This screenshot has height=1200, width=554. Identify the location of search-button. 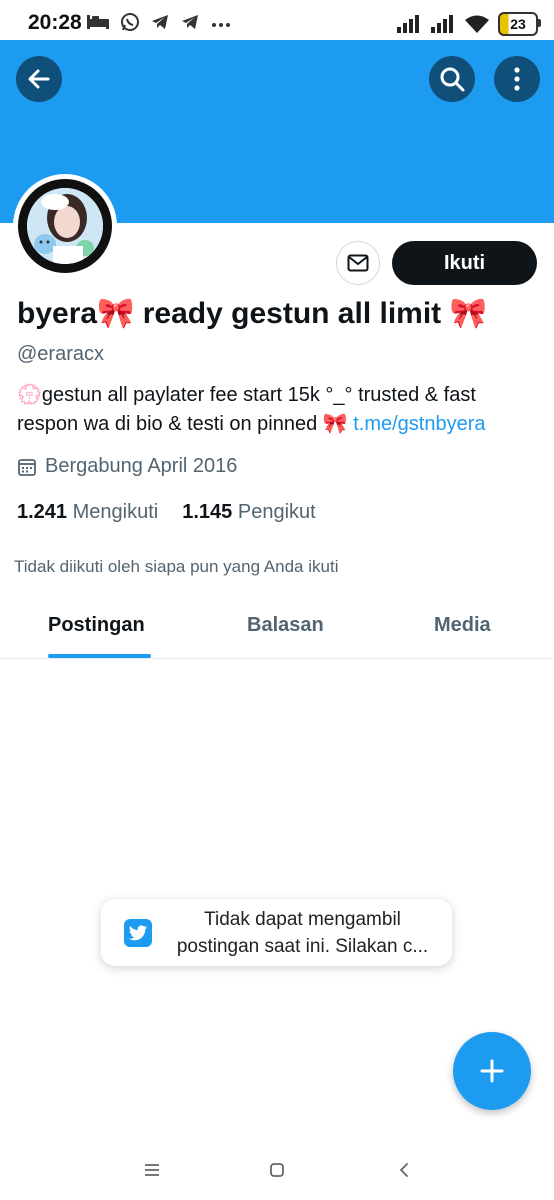
(452, 79).